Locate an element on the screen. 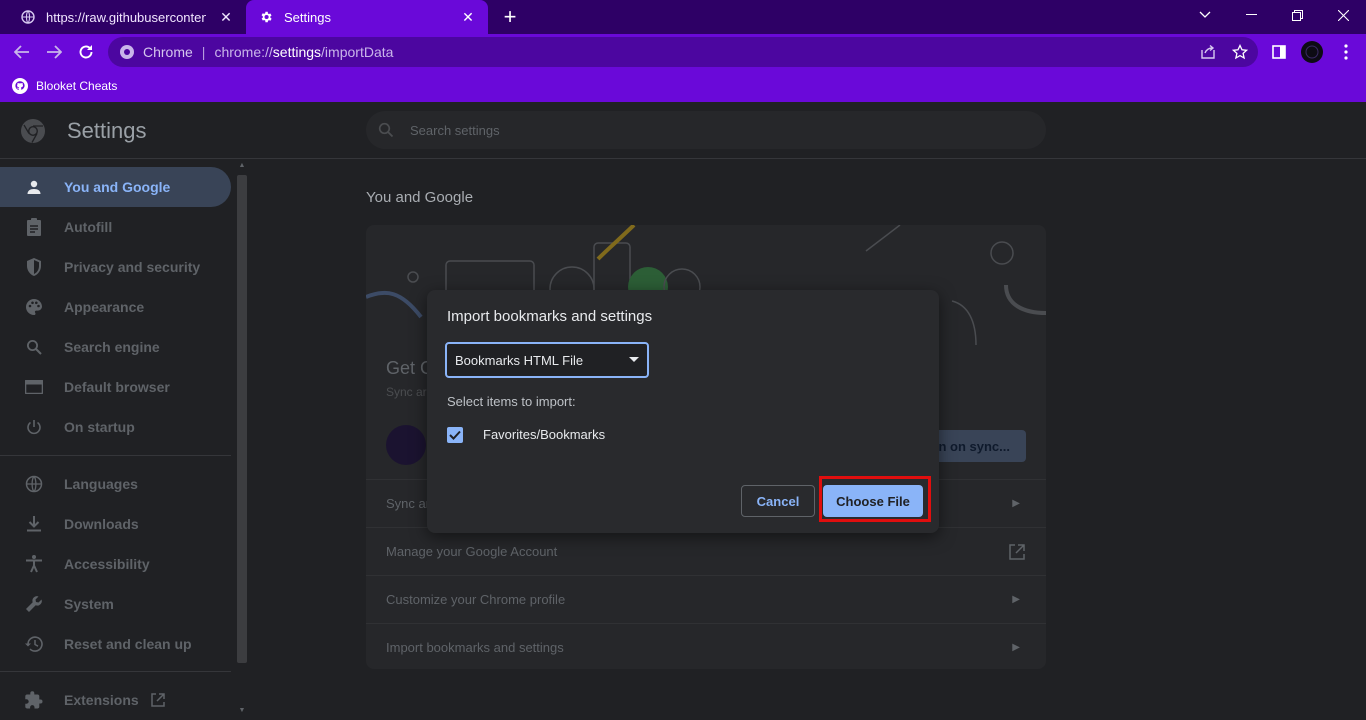 This screenshot has width=1366, height=720. power-icon is located at coordinates (34, 427).